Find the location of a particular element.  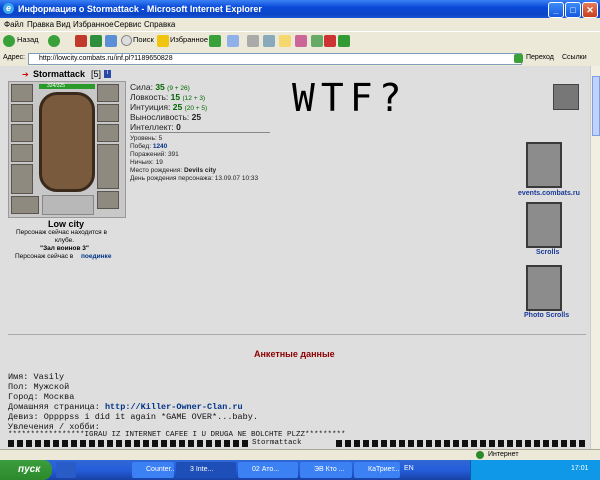

profile-heading: Анкетные данные is located at coordinates (294, 354).